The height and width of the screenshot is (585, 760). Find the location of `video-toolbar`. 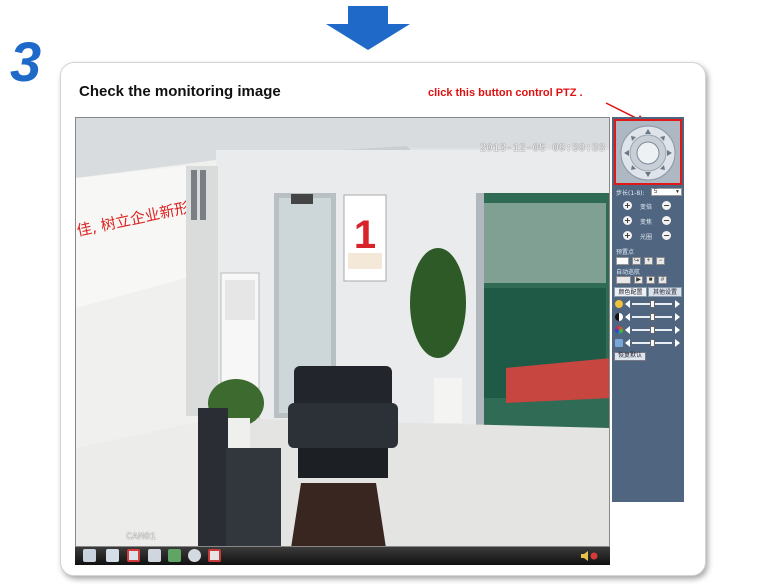

video-toolbar is located at coordinates (342, 556).